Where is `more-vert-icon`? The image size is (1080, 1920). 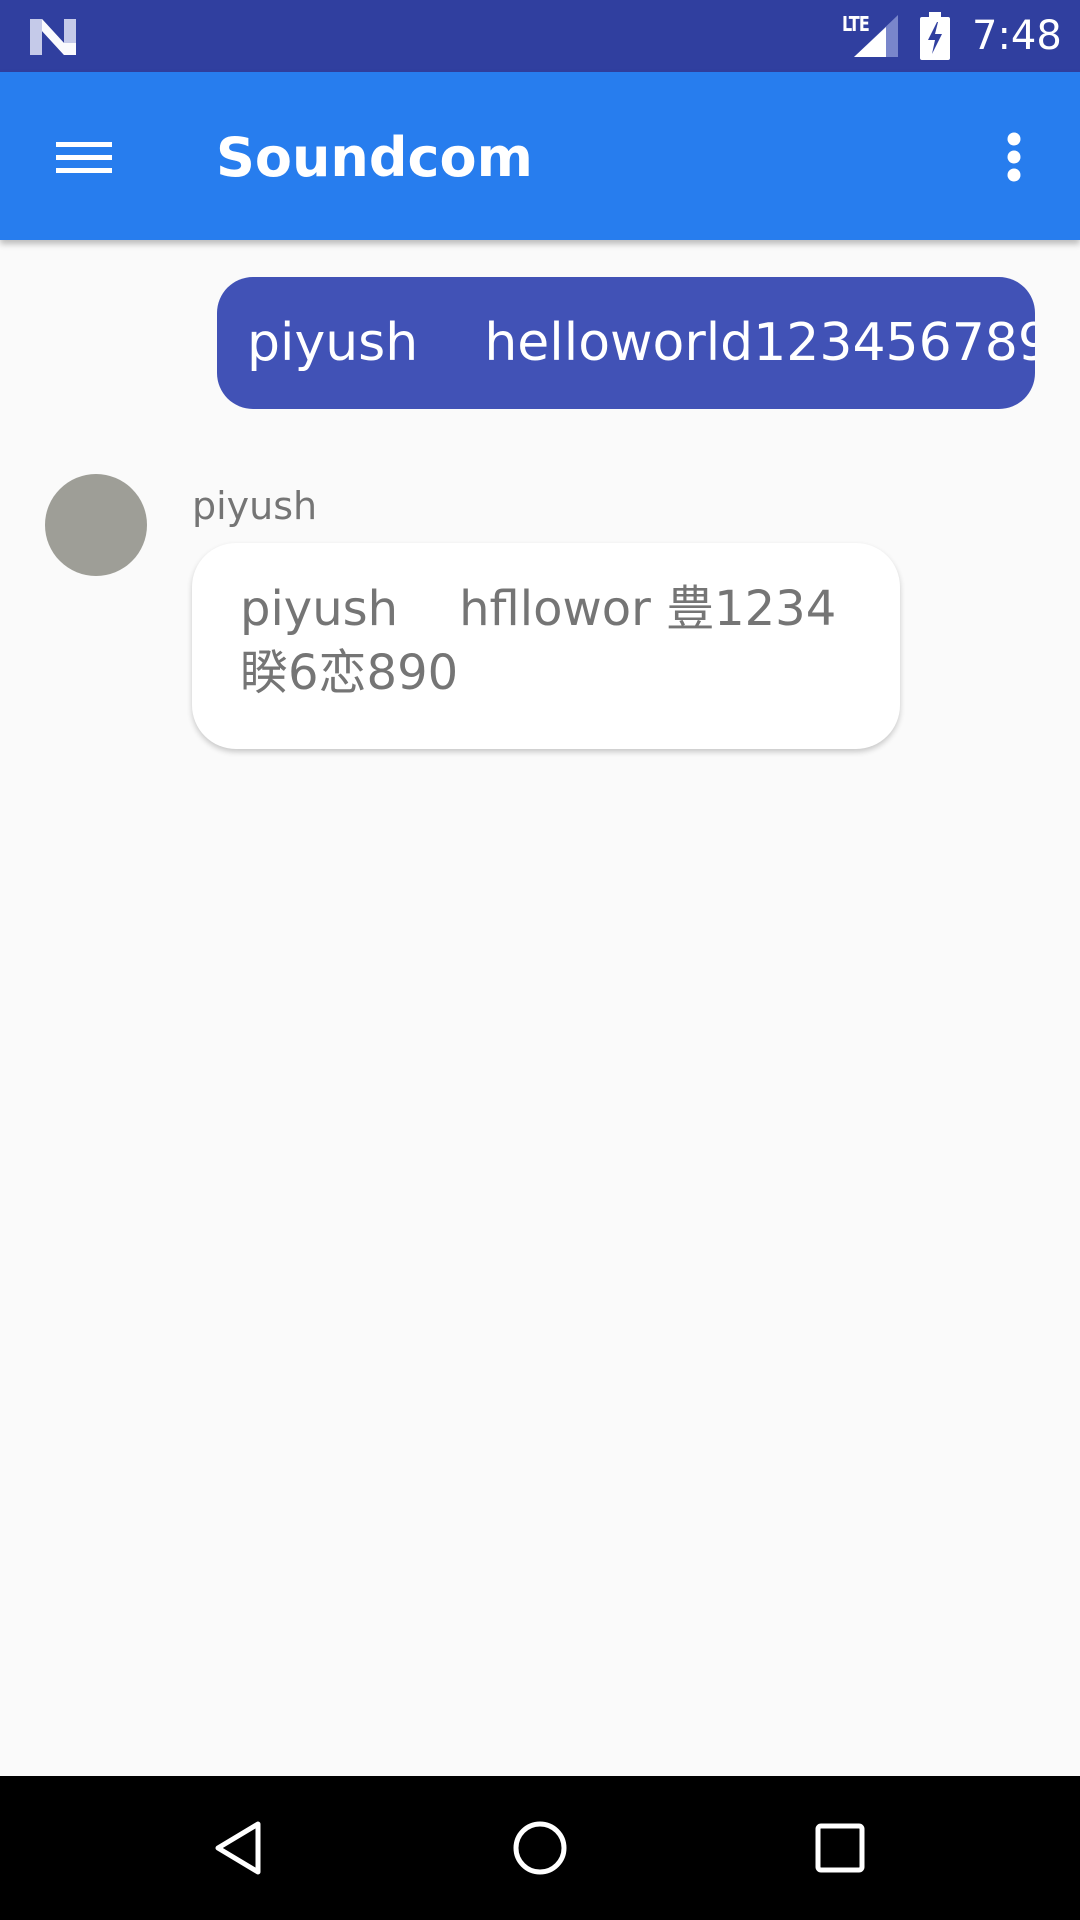 more-vert-icon is located at coordinates (1014, 156).